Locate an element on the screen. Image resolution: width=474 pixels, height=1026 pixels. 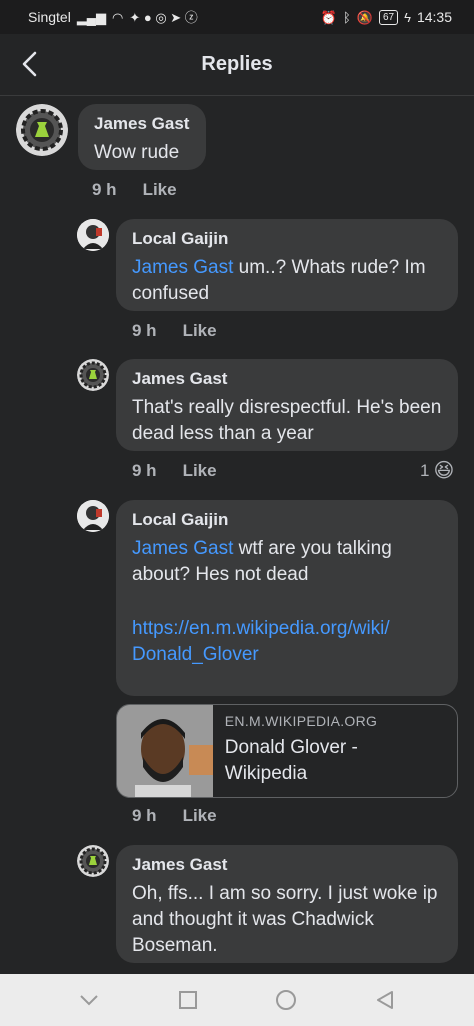
status-bar: Singtel ▂▄▆ ◠ ✦ ● ◎ ➤ ⓩ ⏰ ᛒ 🔕 67 ϟ 14:35 is located at coordinates (237, 17).